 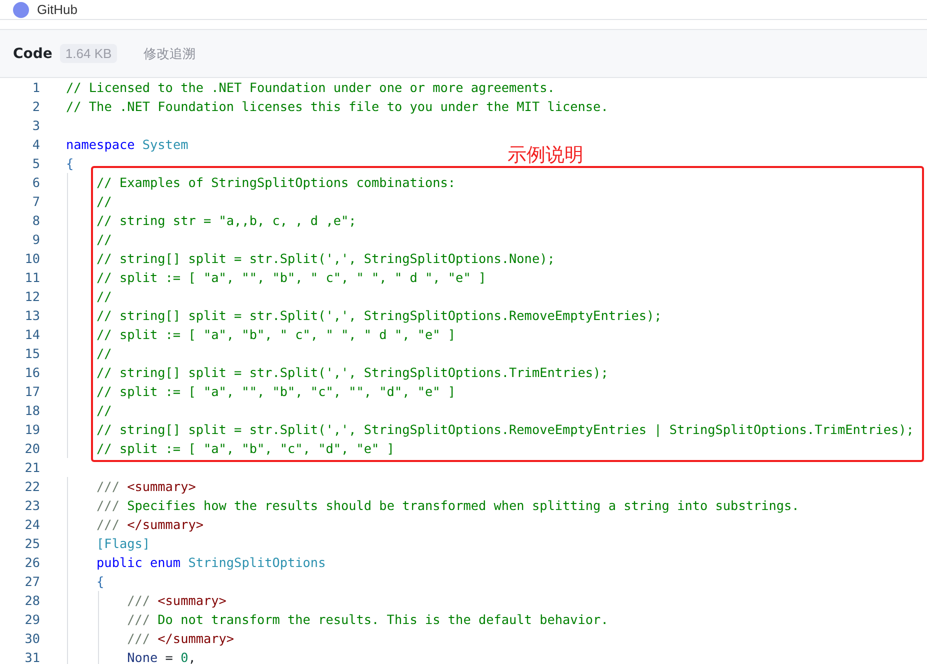 I want to click on line-number: 12, so click(x=32, y=297).